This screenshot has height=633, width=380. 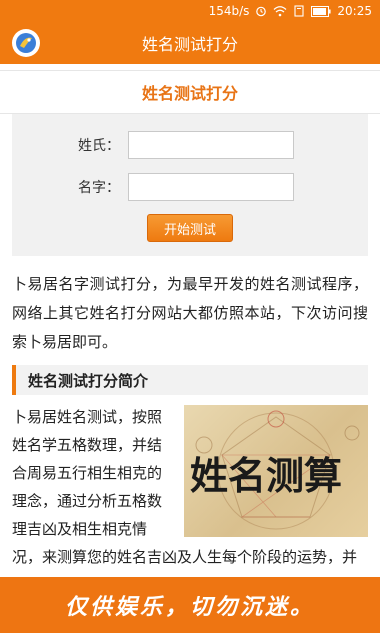 I want to click on section-heading: 姓名测试打分简介, so click(x=190, y=380).